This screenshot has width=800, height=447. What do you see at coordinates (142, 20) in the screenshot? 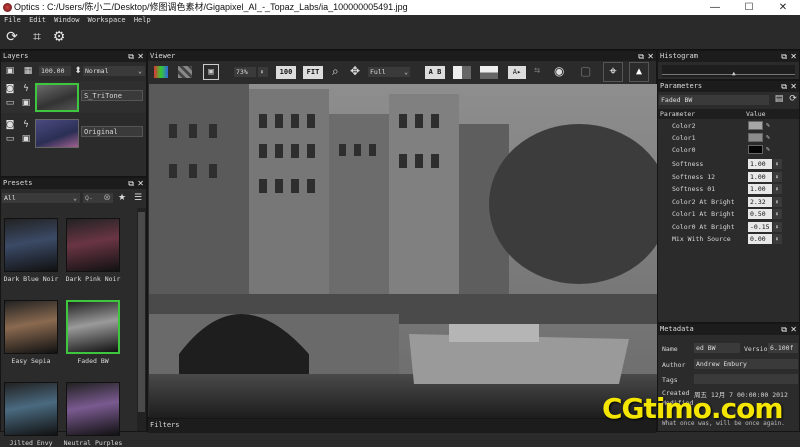
I see `menu-help: Help` at bounding box center [142, 20].